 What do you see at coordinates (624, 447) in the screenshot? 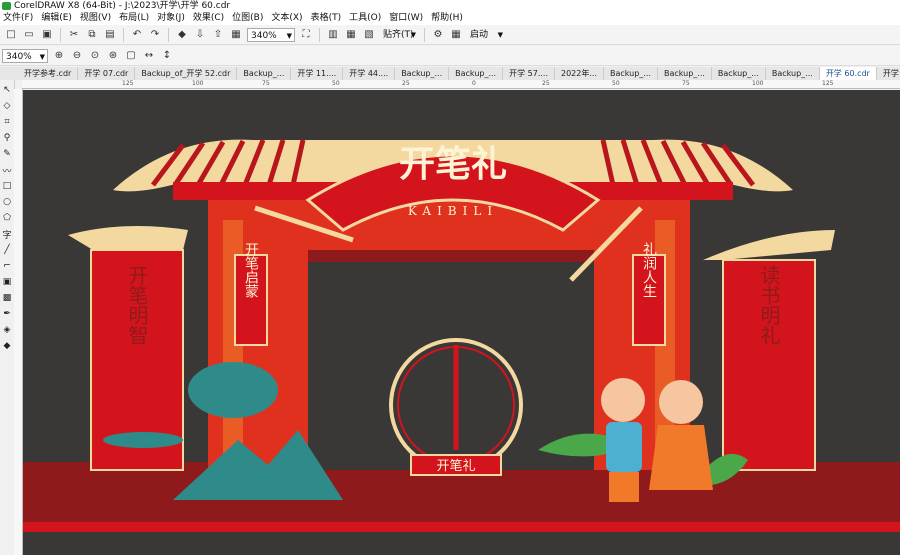
I see `boy-body` at bounding box center [624, 447].